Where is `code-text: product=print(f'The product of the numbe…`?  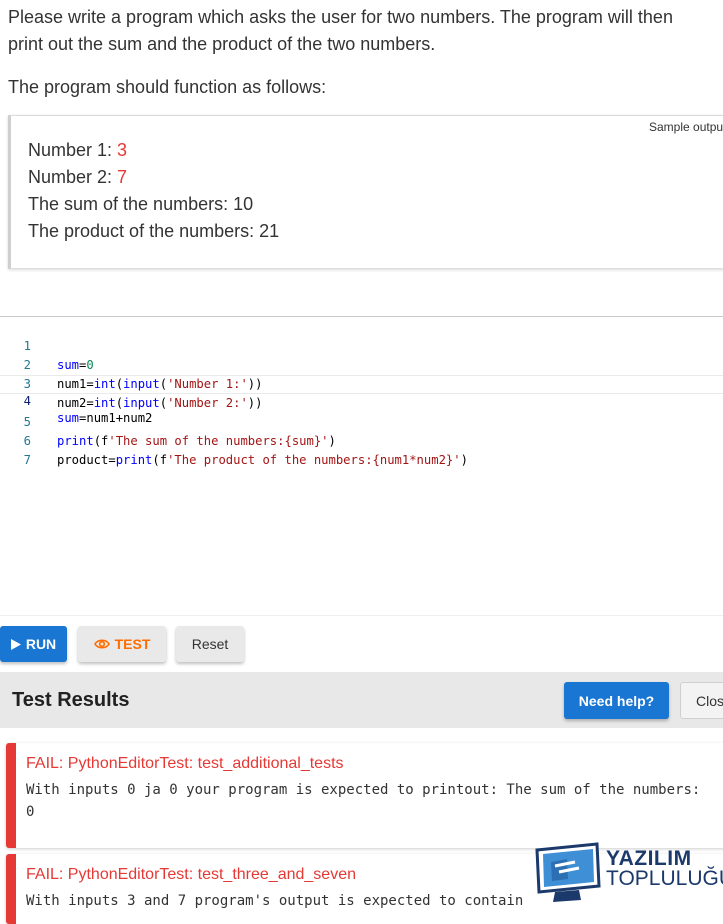 code-text: product=print(f'The product of the numbe… is located at coordinates (262, 460).